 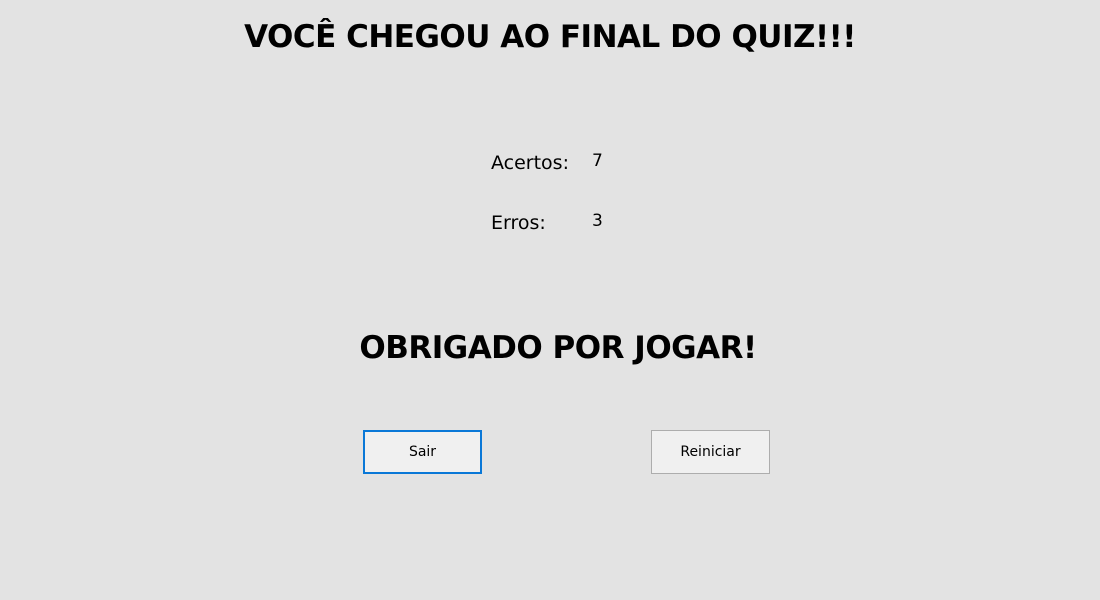 What do you see at coordinates (558, 348) in the screenshot?
I see `thanks-message: OBRIGADO POR JOGAR!` at bounding box center [558, 348].